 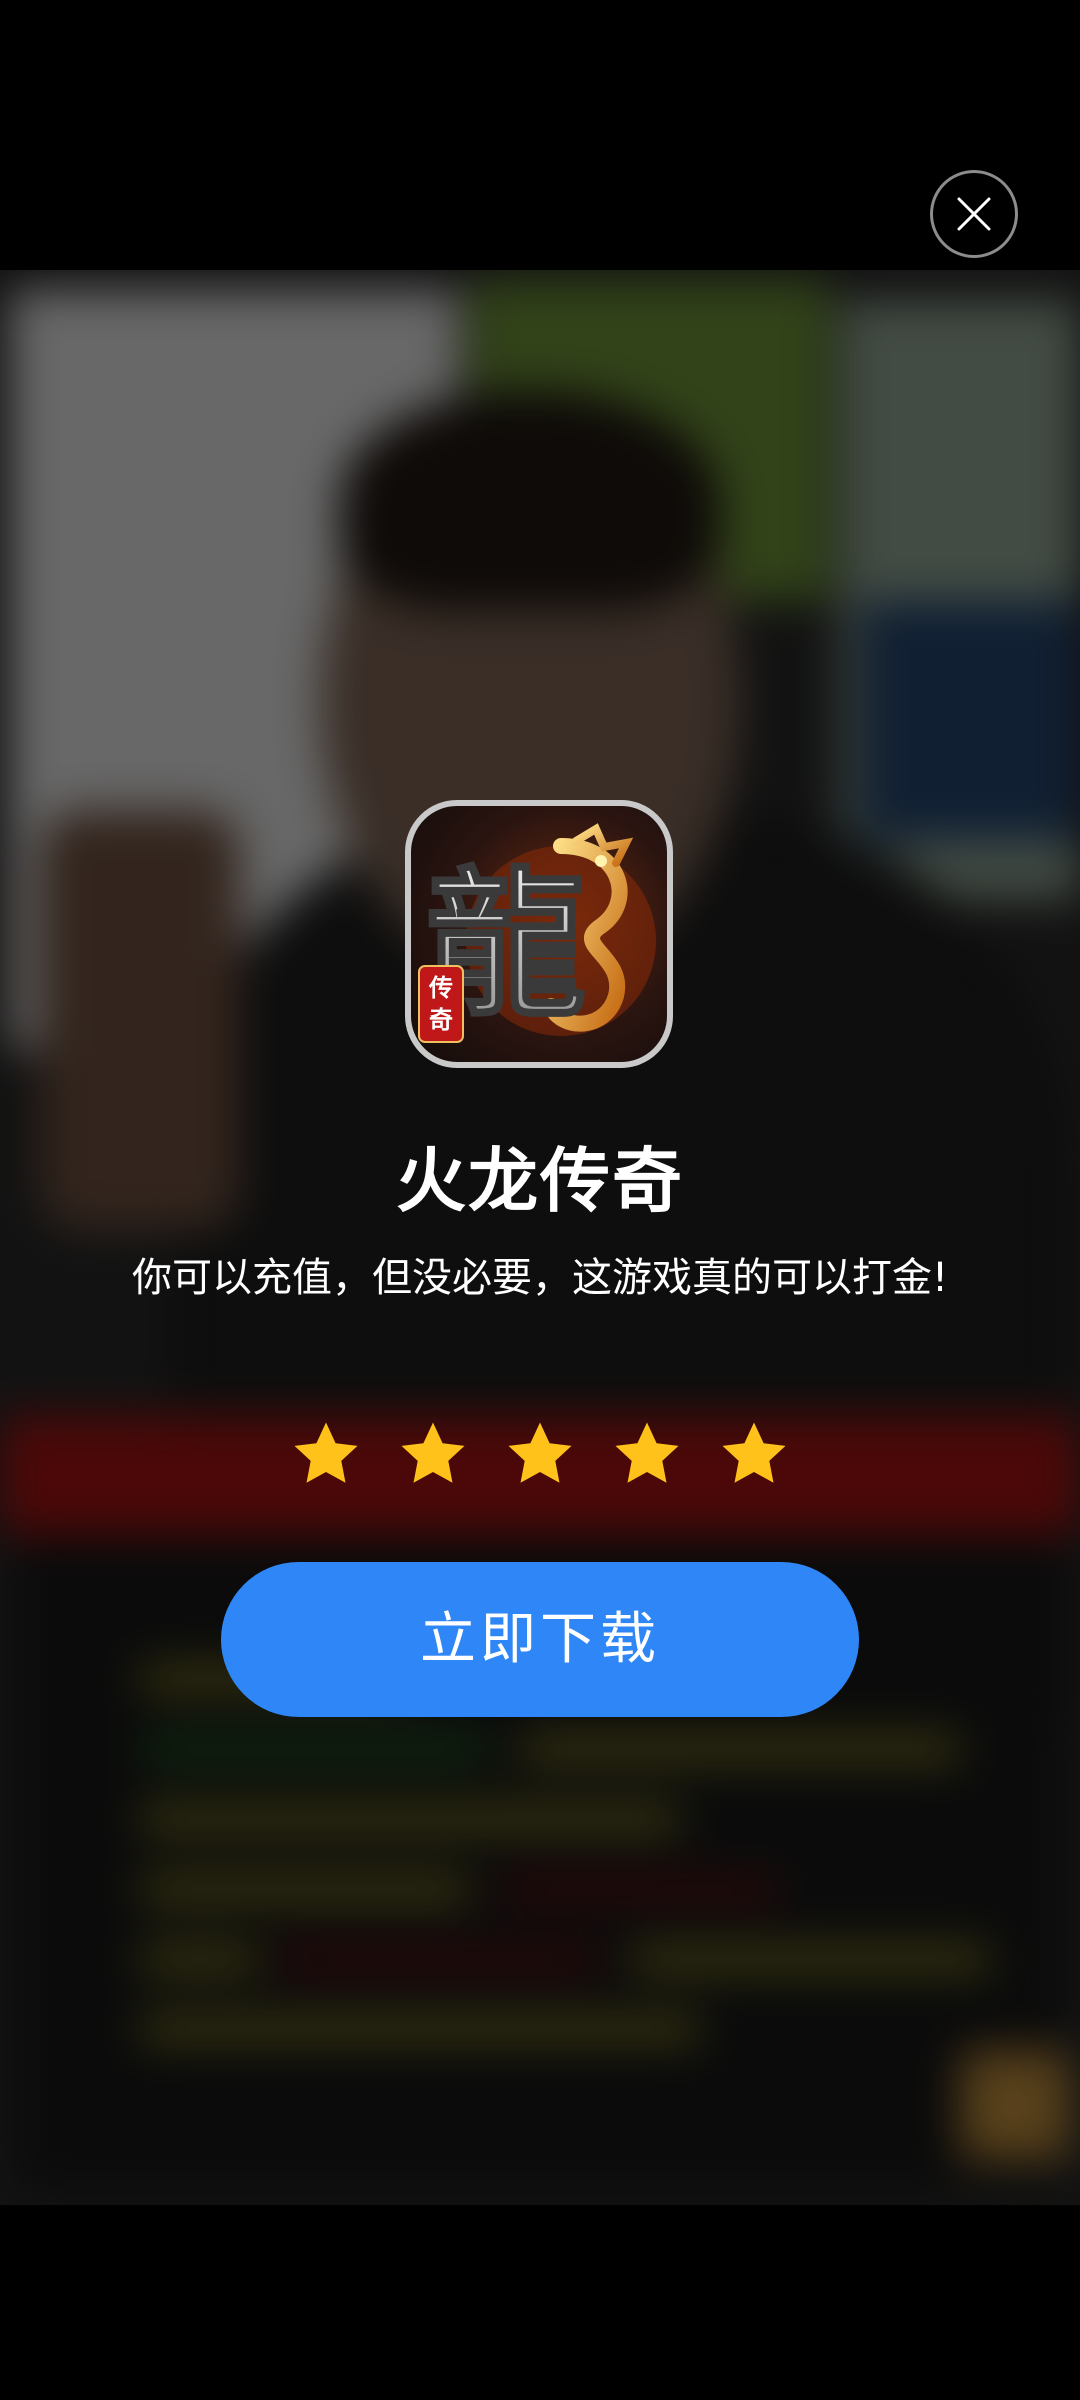 What do you see at coordinates (540, 1639) in the screenshot?
I see `download-button: 立即下载` at bounding box center [540, 1639].